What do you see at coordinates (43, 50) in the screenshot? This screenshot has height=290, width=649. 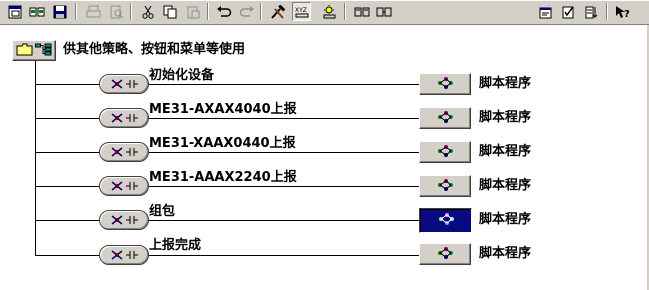 I see `tree-structure-icon` at bounding box center [43, 50].